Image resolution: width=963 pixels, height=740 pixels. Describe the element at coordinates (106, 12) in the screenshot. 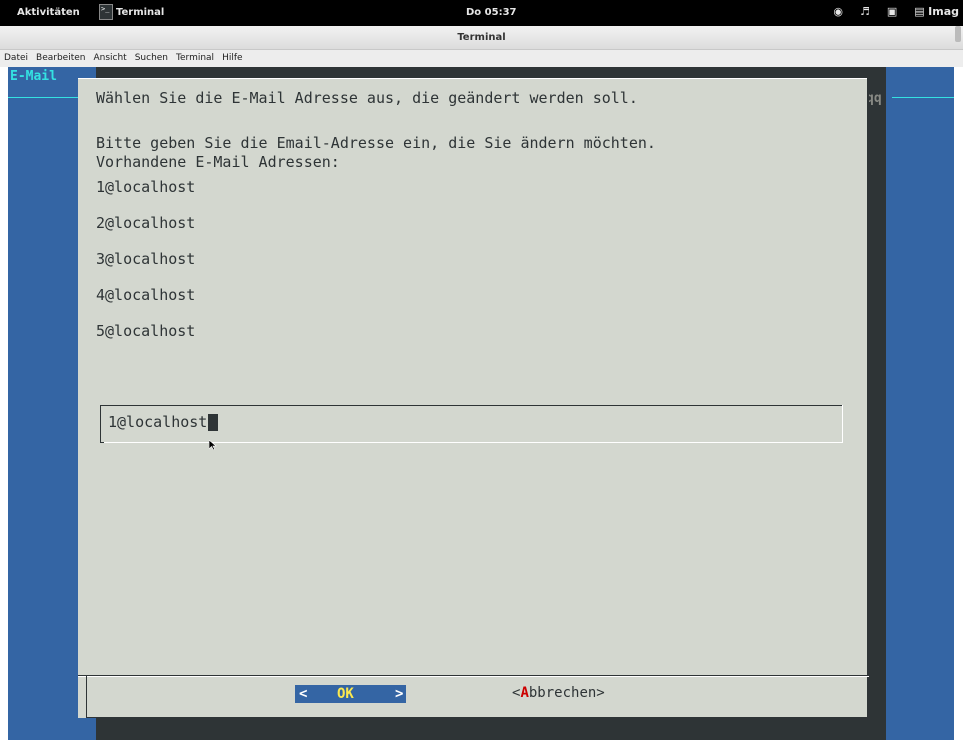

I see `terminal-app-icon: >_` at that location.